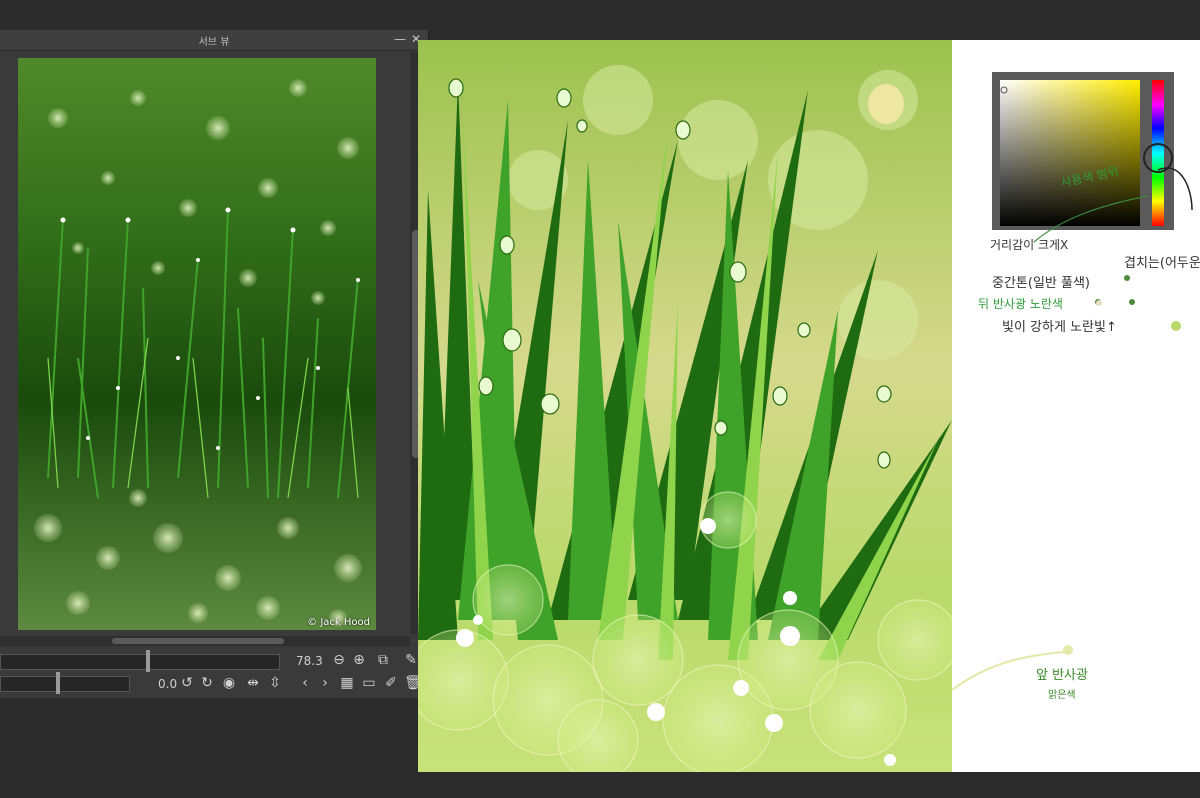 This screenshot has width=1200, height=798. I want to click on zoom-out-icon: ⊖, so click(339, 660).